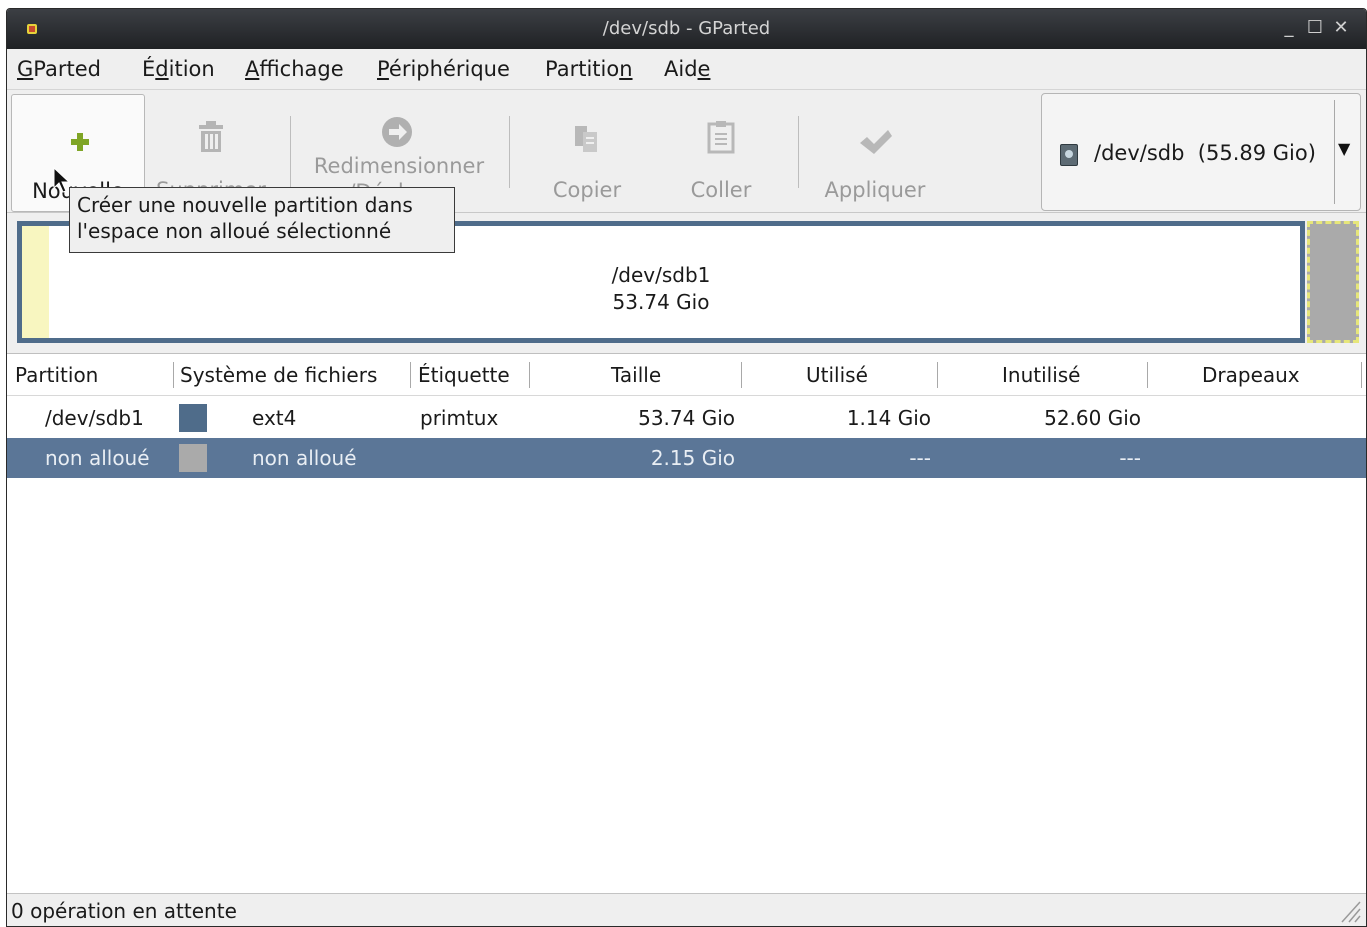 Image resolution: width=1367 pixels, height=927 pixels. Describe the element at coordinates (888, 418) in the screenshot. I see `cell-used: 1.14 Gio` at that location.